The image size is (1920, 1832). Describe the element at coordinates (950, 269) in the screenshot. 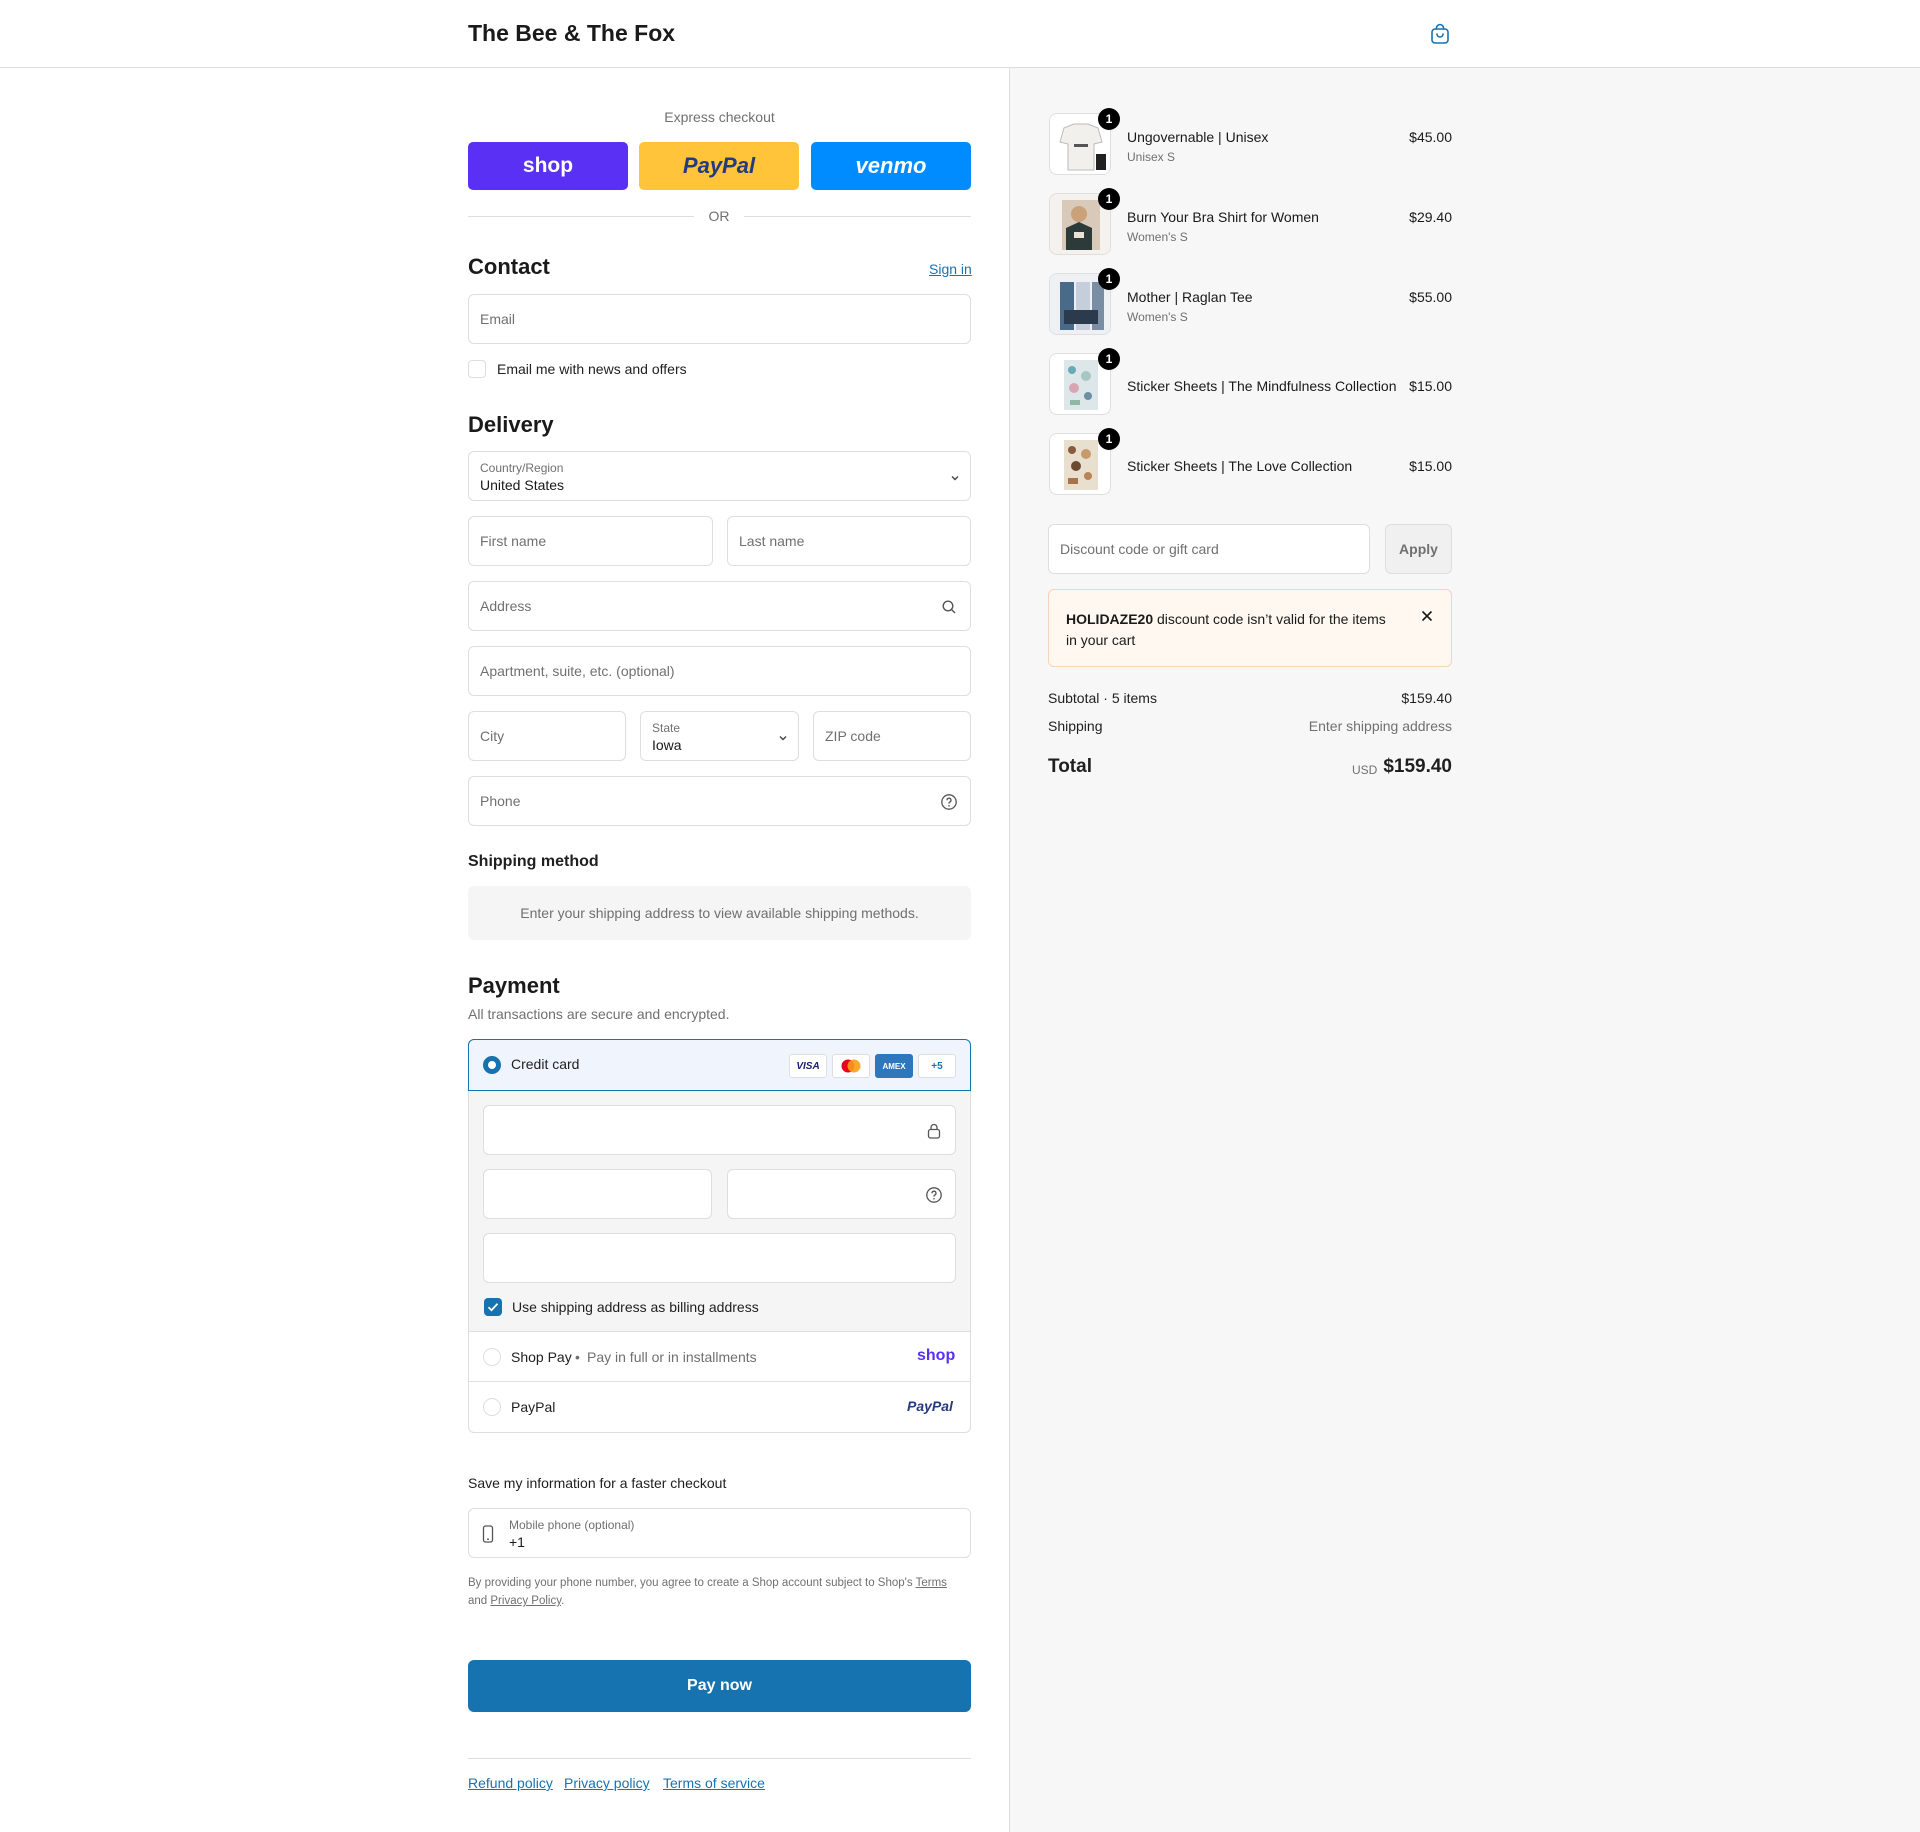

I see `sign-in-link: Sign in` at that location.